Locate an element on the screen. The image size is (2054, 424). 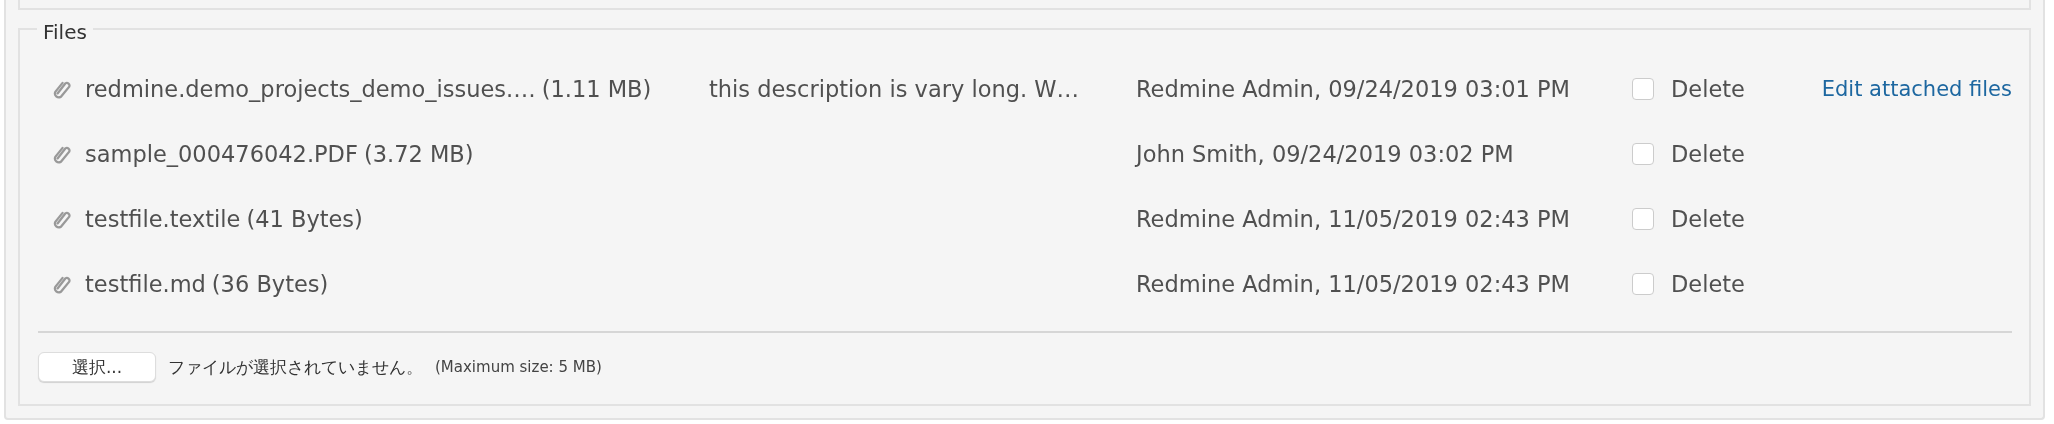
file-size: (3.72 MB) is located at coordinates (418, 154).